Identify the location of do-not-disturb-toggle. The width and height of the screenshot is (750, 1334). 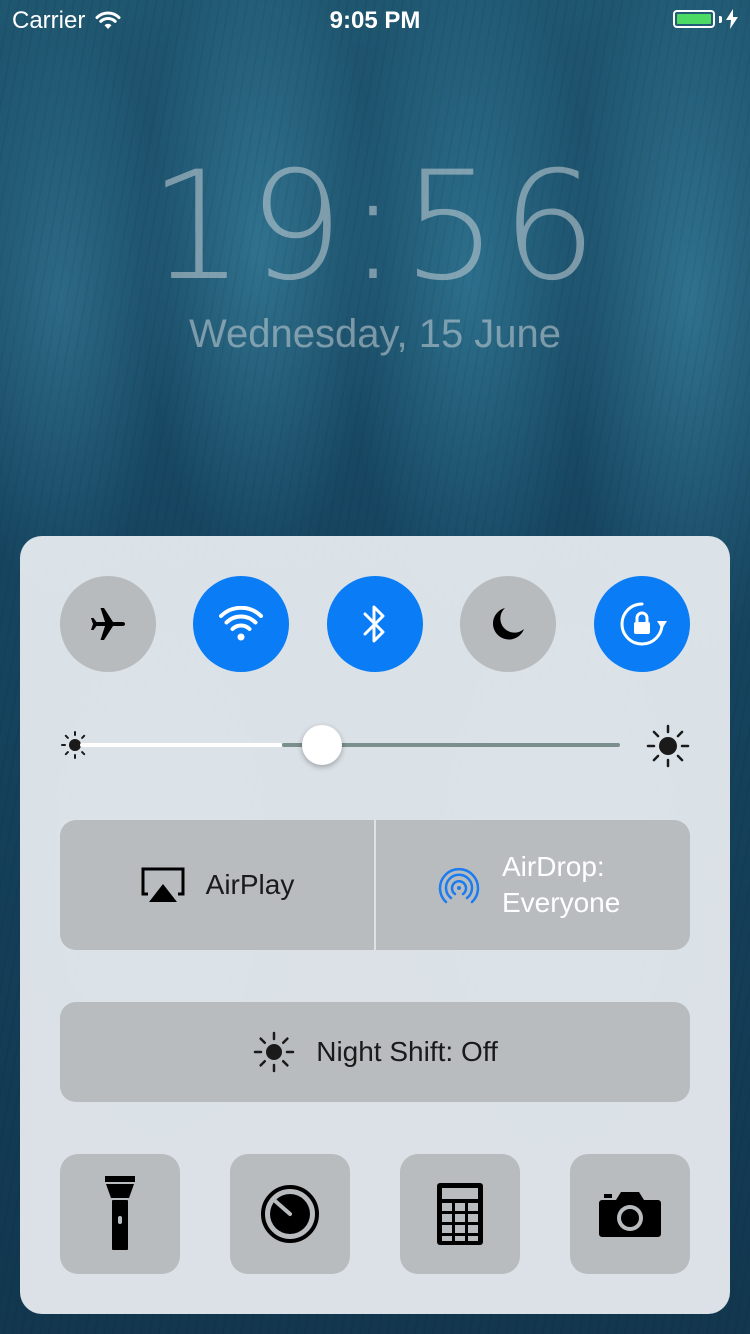
(508, 624).